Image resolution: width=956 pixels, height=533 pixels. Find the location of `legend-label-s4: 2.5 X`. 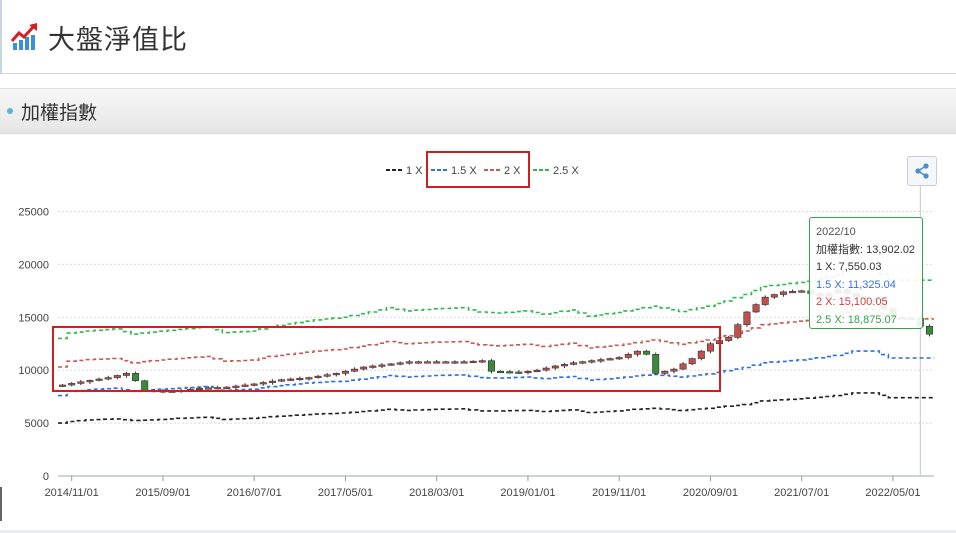

legend-label-s4: 2.5 X is located at coordinates (566, 171).